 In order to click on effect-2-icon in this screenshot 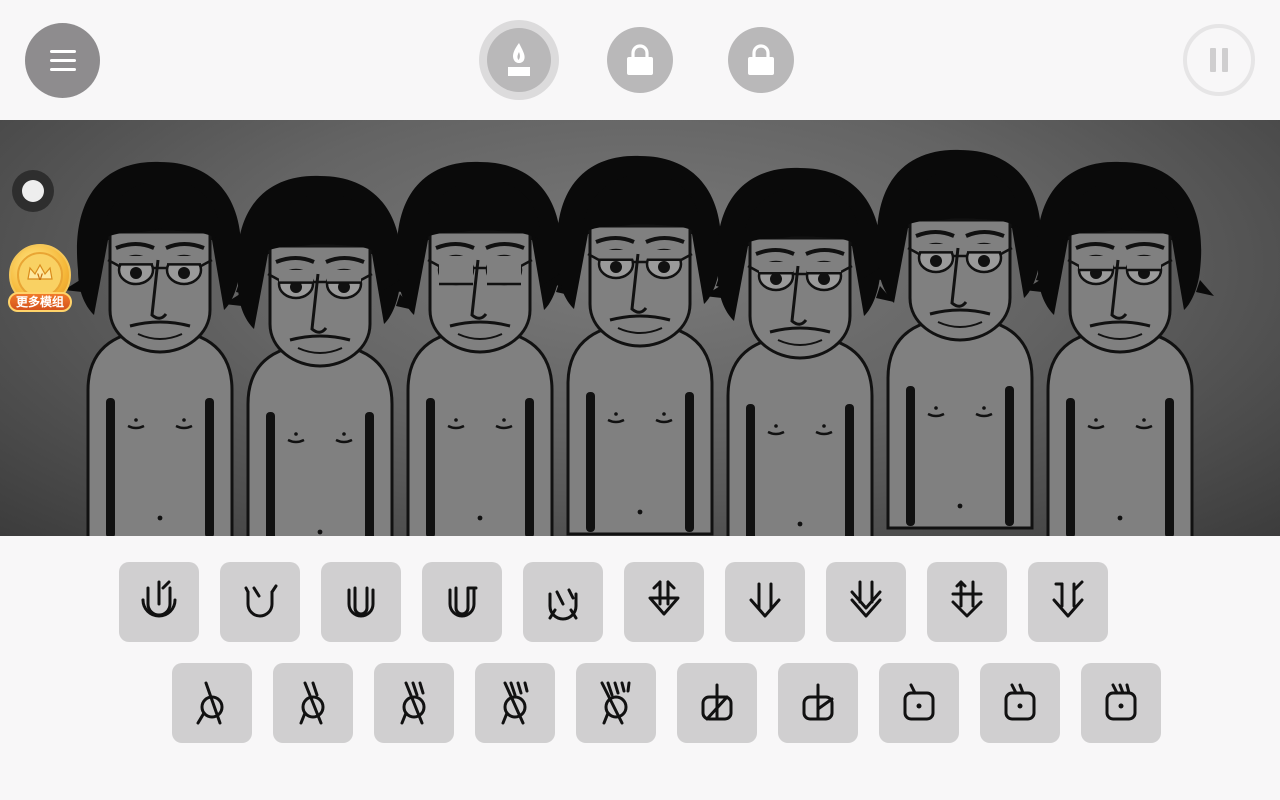, I will do `click(765, 600)`.